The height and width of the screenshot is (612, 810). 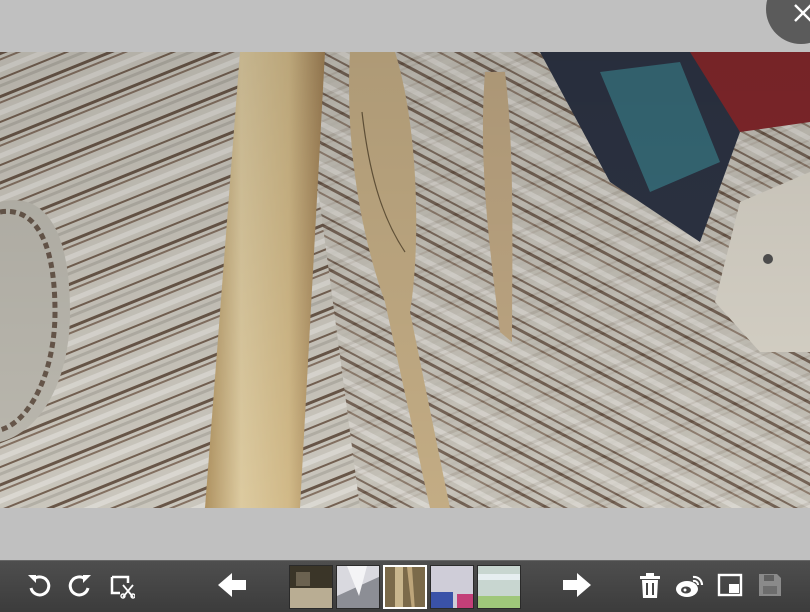 I want to click on picture-in-picture-icon, so click(x=730, y=585).